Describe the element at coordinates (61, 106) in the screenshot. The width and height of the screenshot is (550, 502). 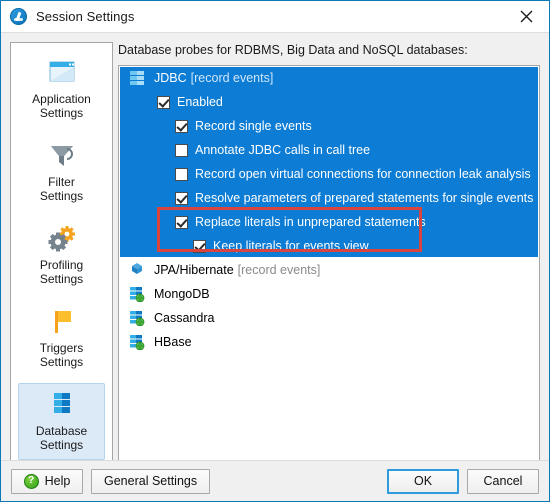
I see `sidebar-item-label: Application Settings` at that location.